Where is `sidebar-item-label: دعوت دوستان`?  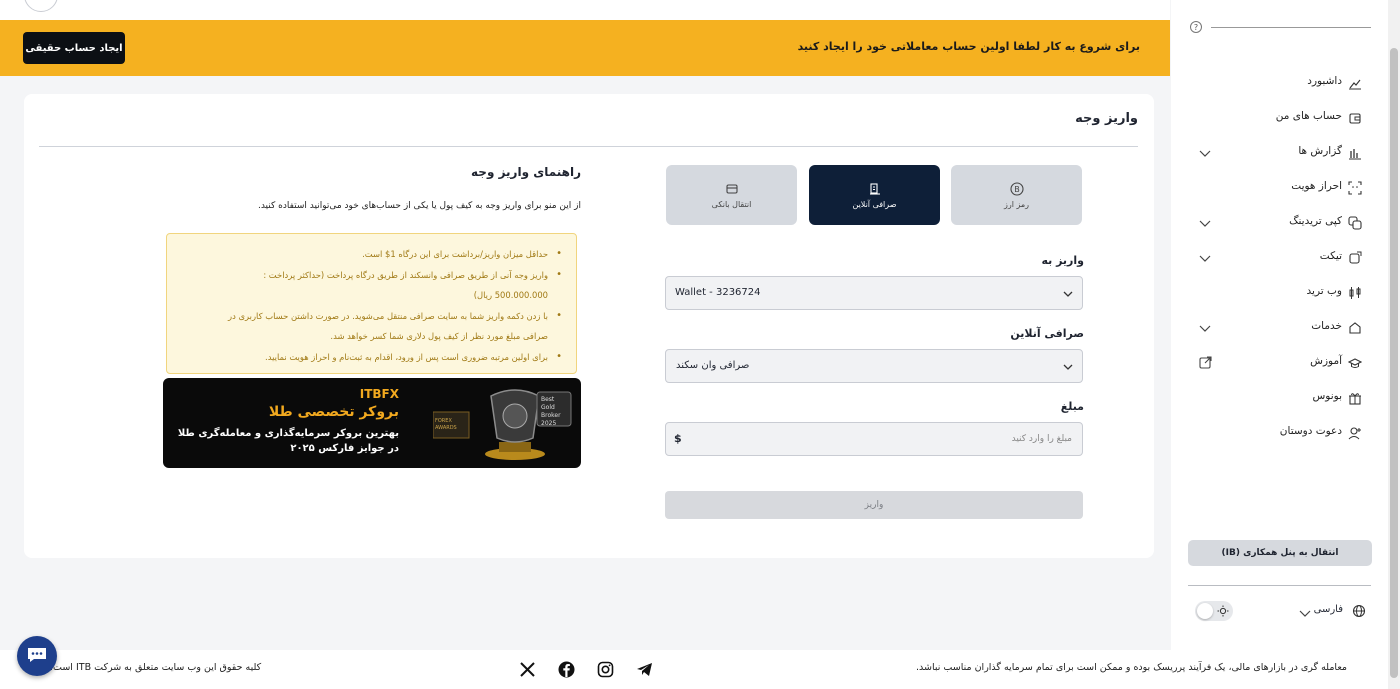 sidebar-item-label: دعوت دوستان is located at coordinates (1310, 431).